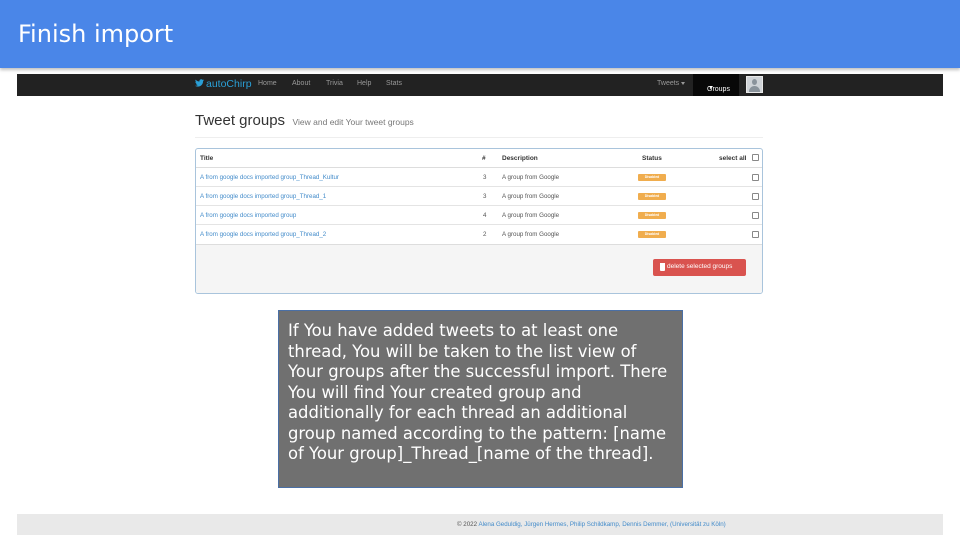 The width and height of the screenshot is (960, 540). I want to click on nav-about: About, so click(301, 83).